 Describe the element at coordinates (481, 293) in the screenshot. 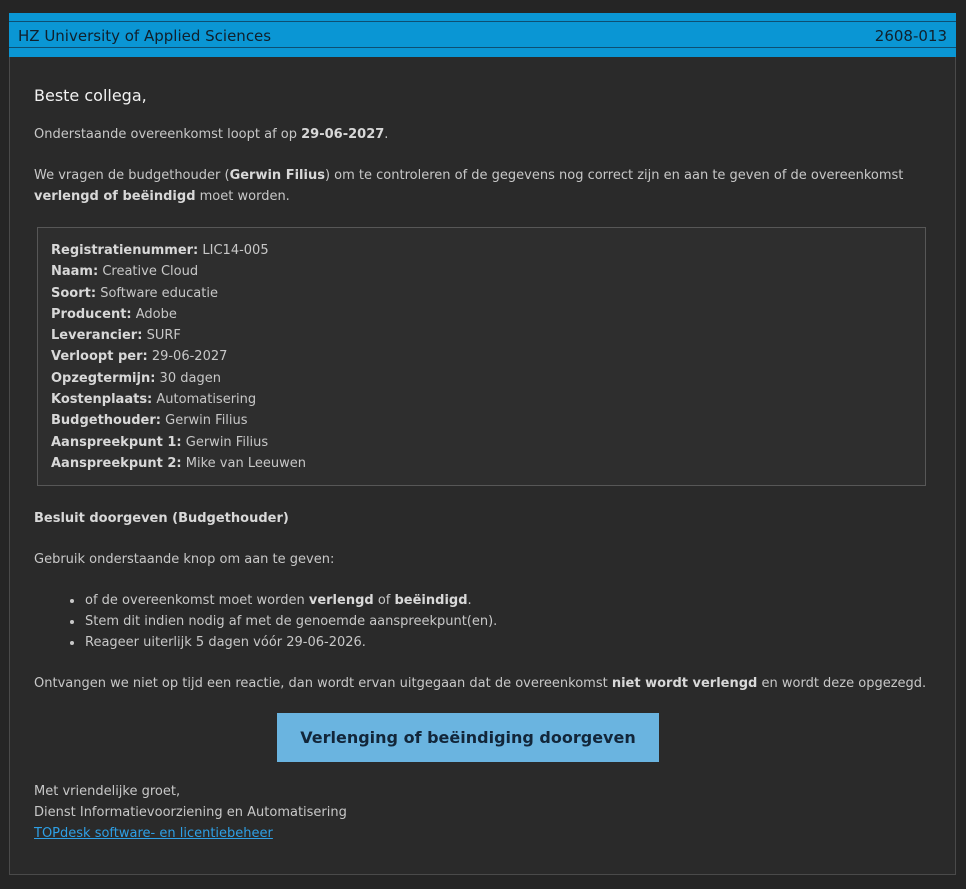

I see `detail-row: Soort: Software educatie` at that location.